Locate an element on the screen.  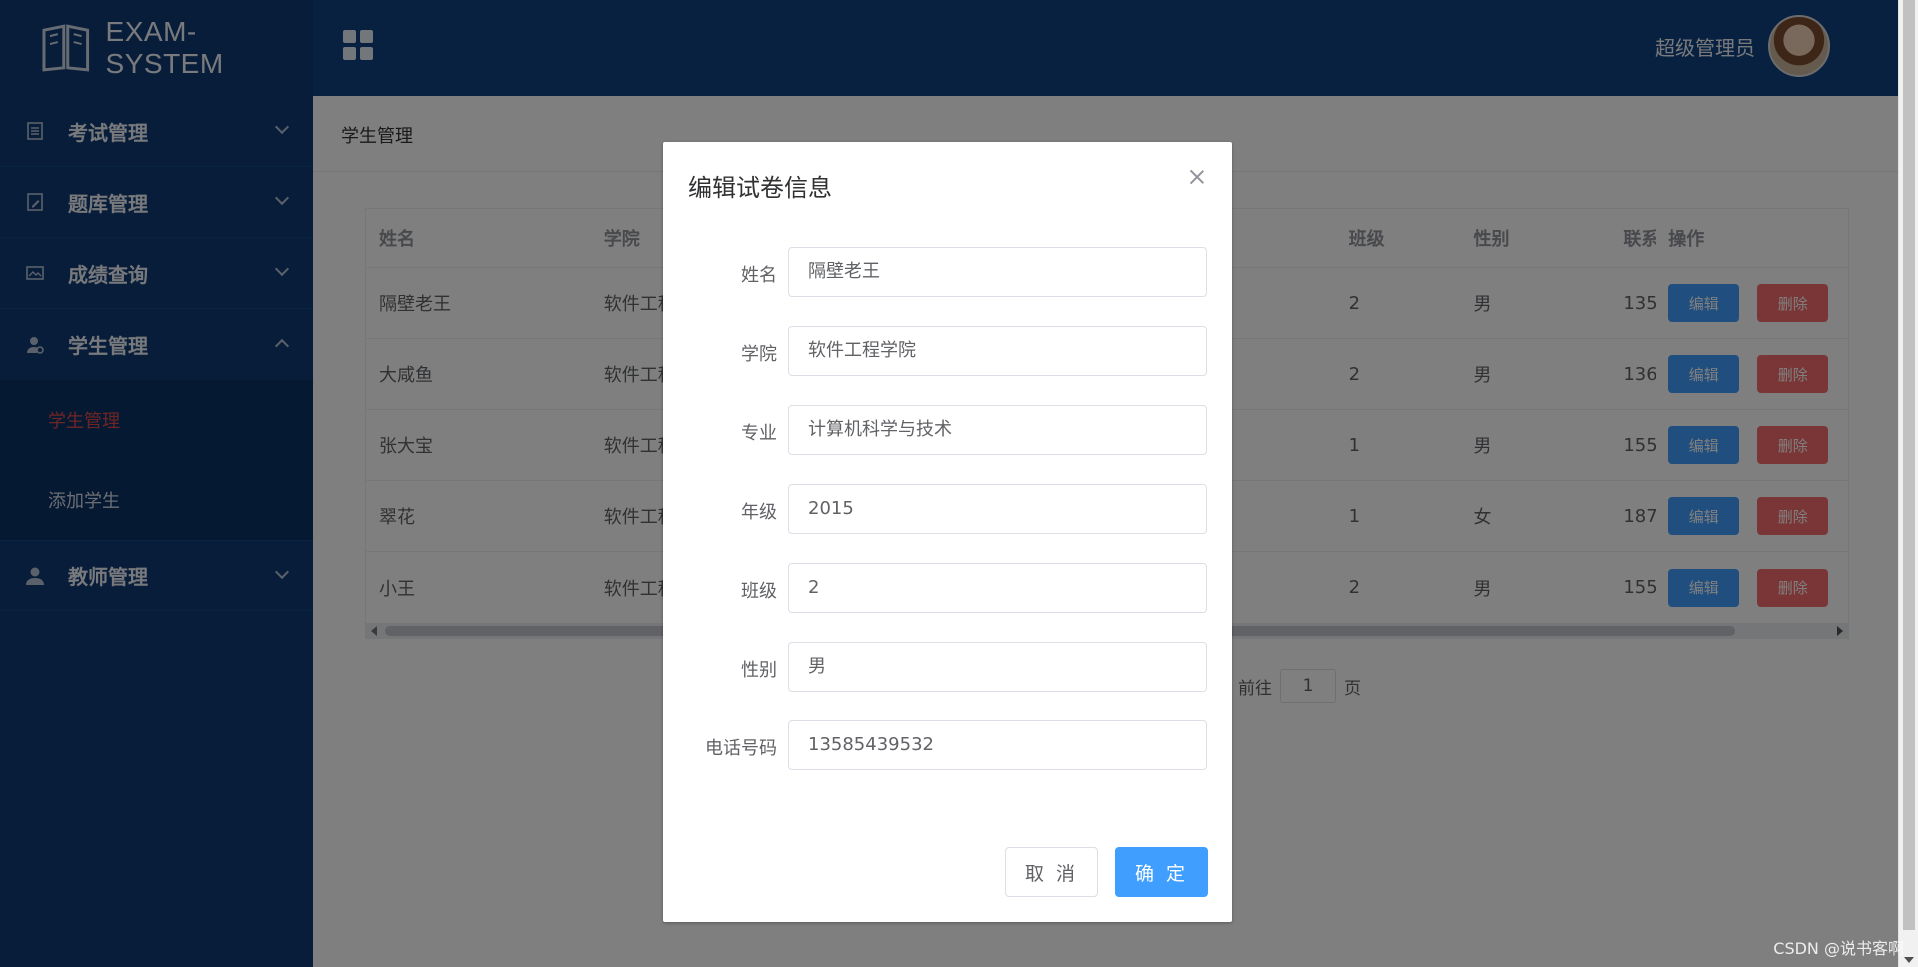
grade-input: 2015 is located at coordinates (997, 509).